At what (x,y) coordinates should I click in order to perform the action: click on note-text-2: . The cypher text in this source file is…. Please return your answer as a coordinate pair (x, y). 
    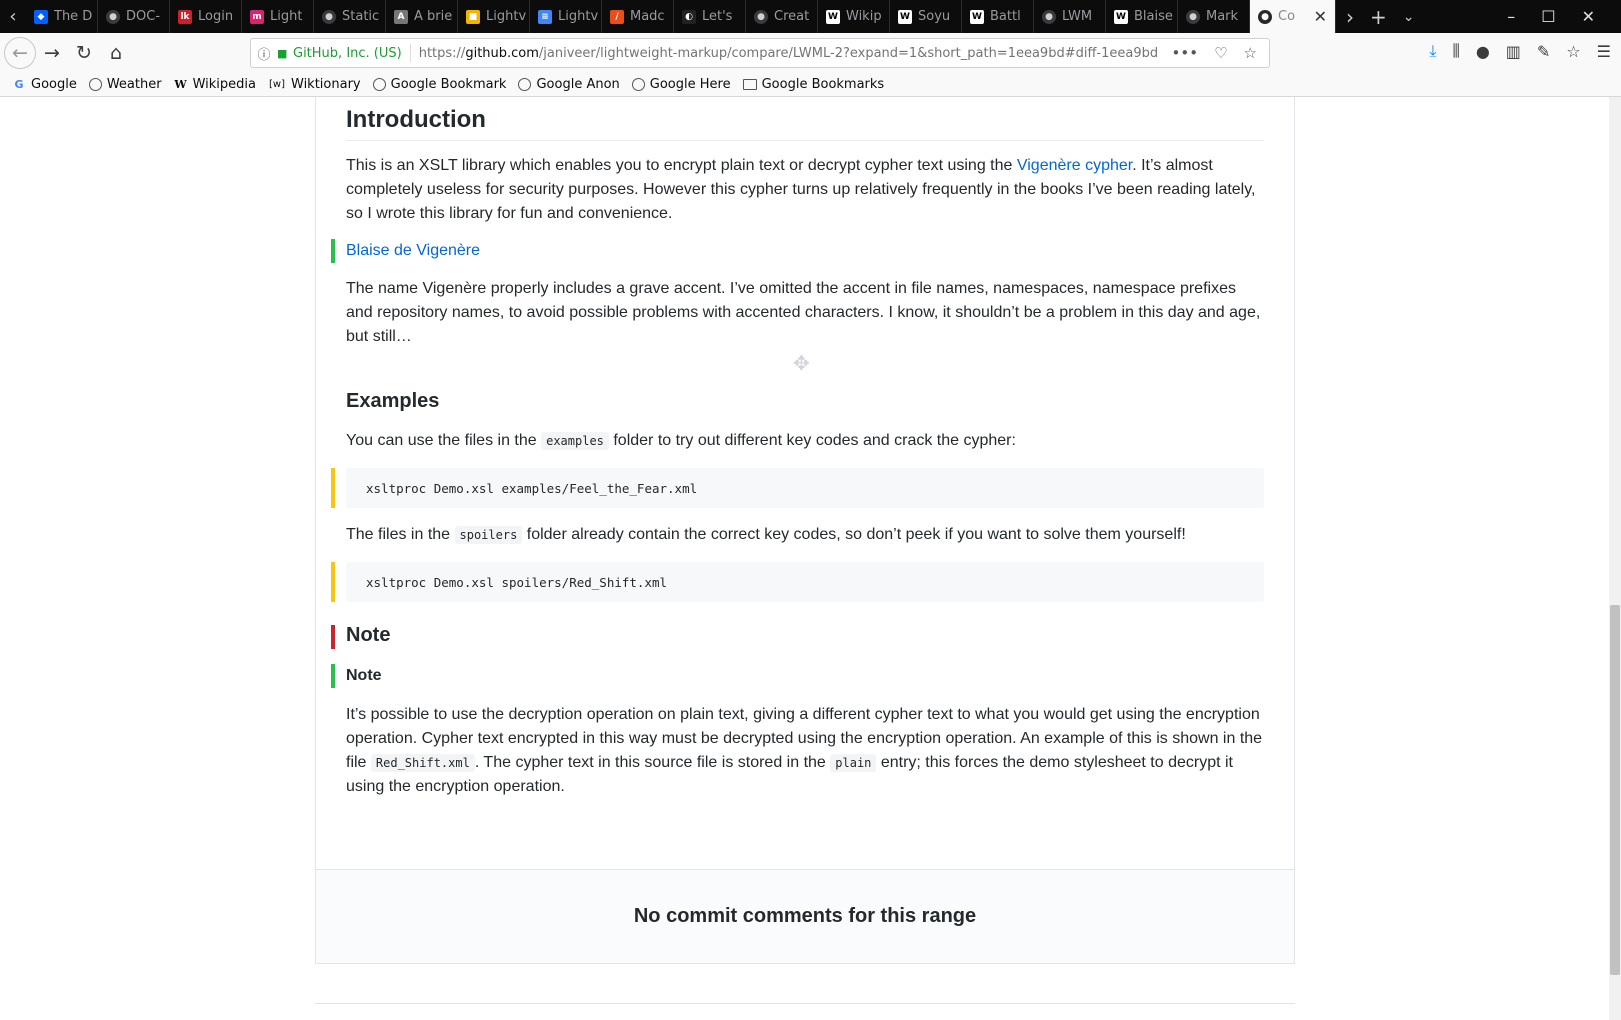
    Looking at the image, I should click on (652, 762).